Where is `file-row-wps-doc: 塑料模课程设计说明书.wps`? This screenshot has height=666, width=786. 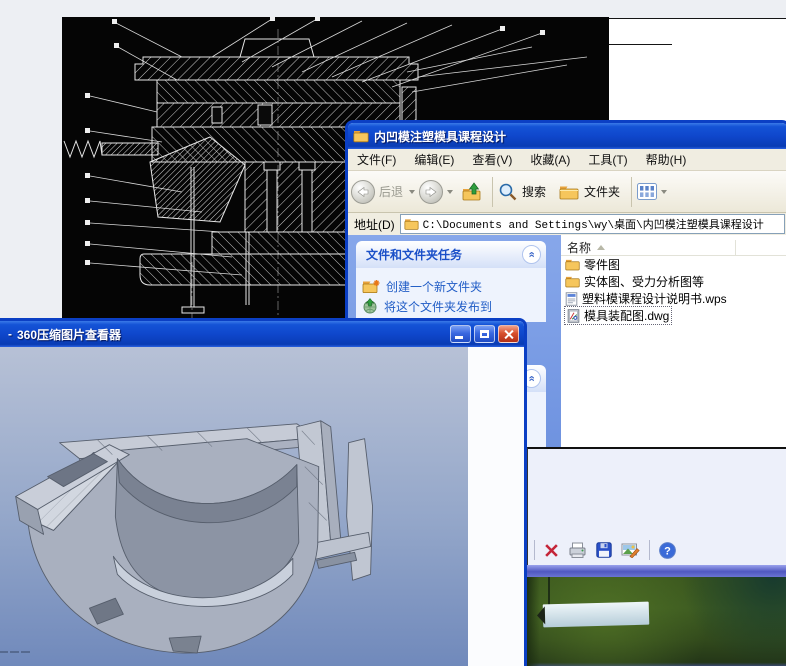
file-row-wps-doc: 塑料模课程设计说明书.wps is located at coordinates (673, 298).